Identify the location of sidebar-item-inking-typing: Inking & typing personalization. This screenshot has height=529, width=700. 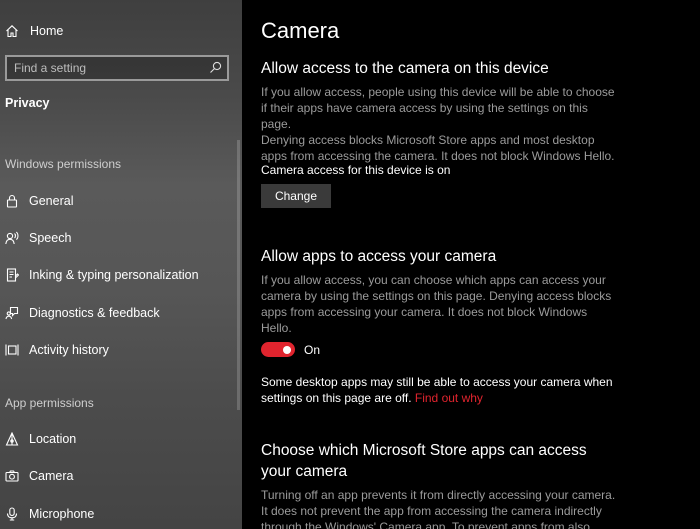
(120, 275).